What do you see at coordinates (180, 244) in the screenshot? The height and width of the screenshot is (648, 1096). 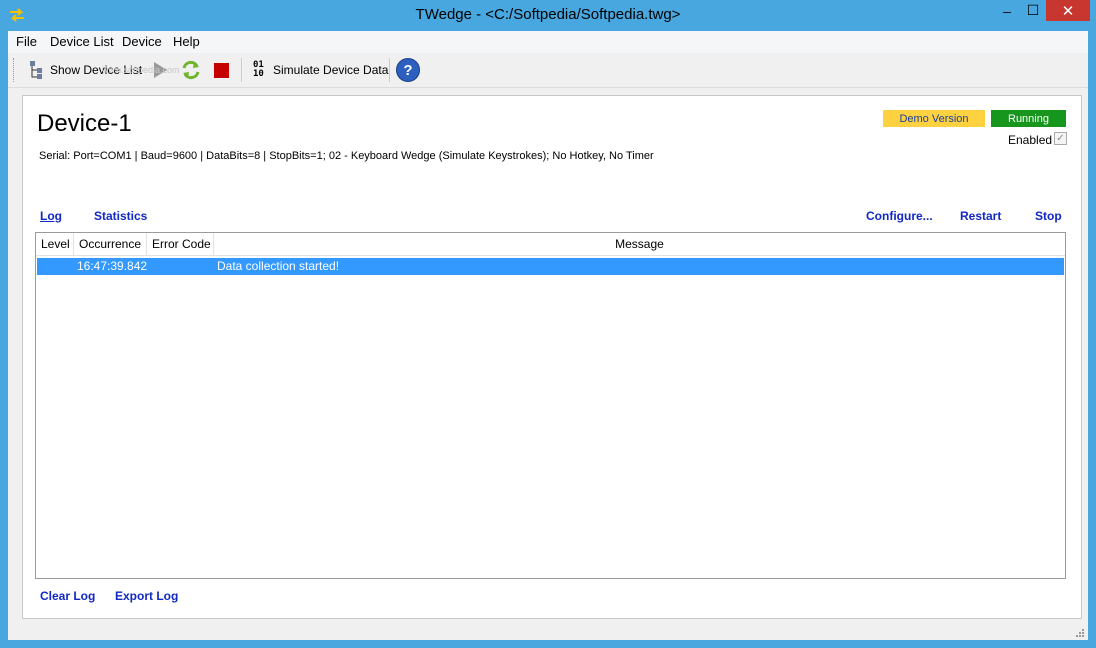 I see `column-header-error-code: Error Code` at bounding box center [180, 244].